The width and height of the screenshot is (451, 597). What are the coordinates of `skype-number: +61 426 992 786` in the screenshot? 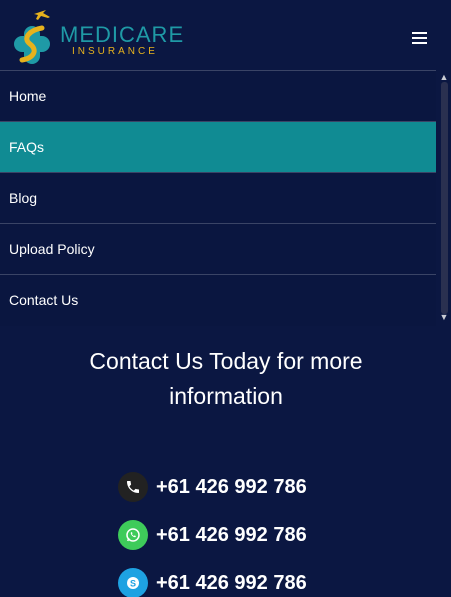 It's located at (231, 583).